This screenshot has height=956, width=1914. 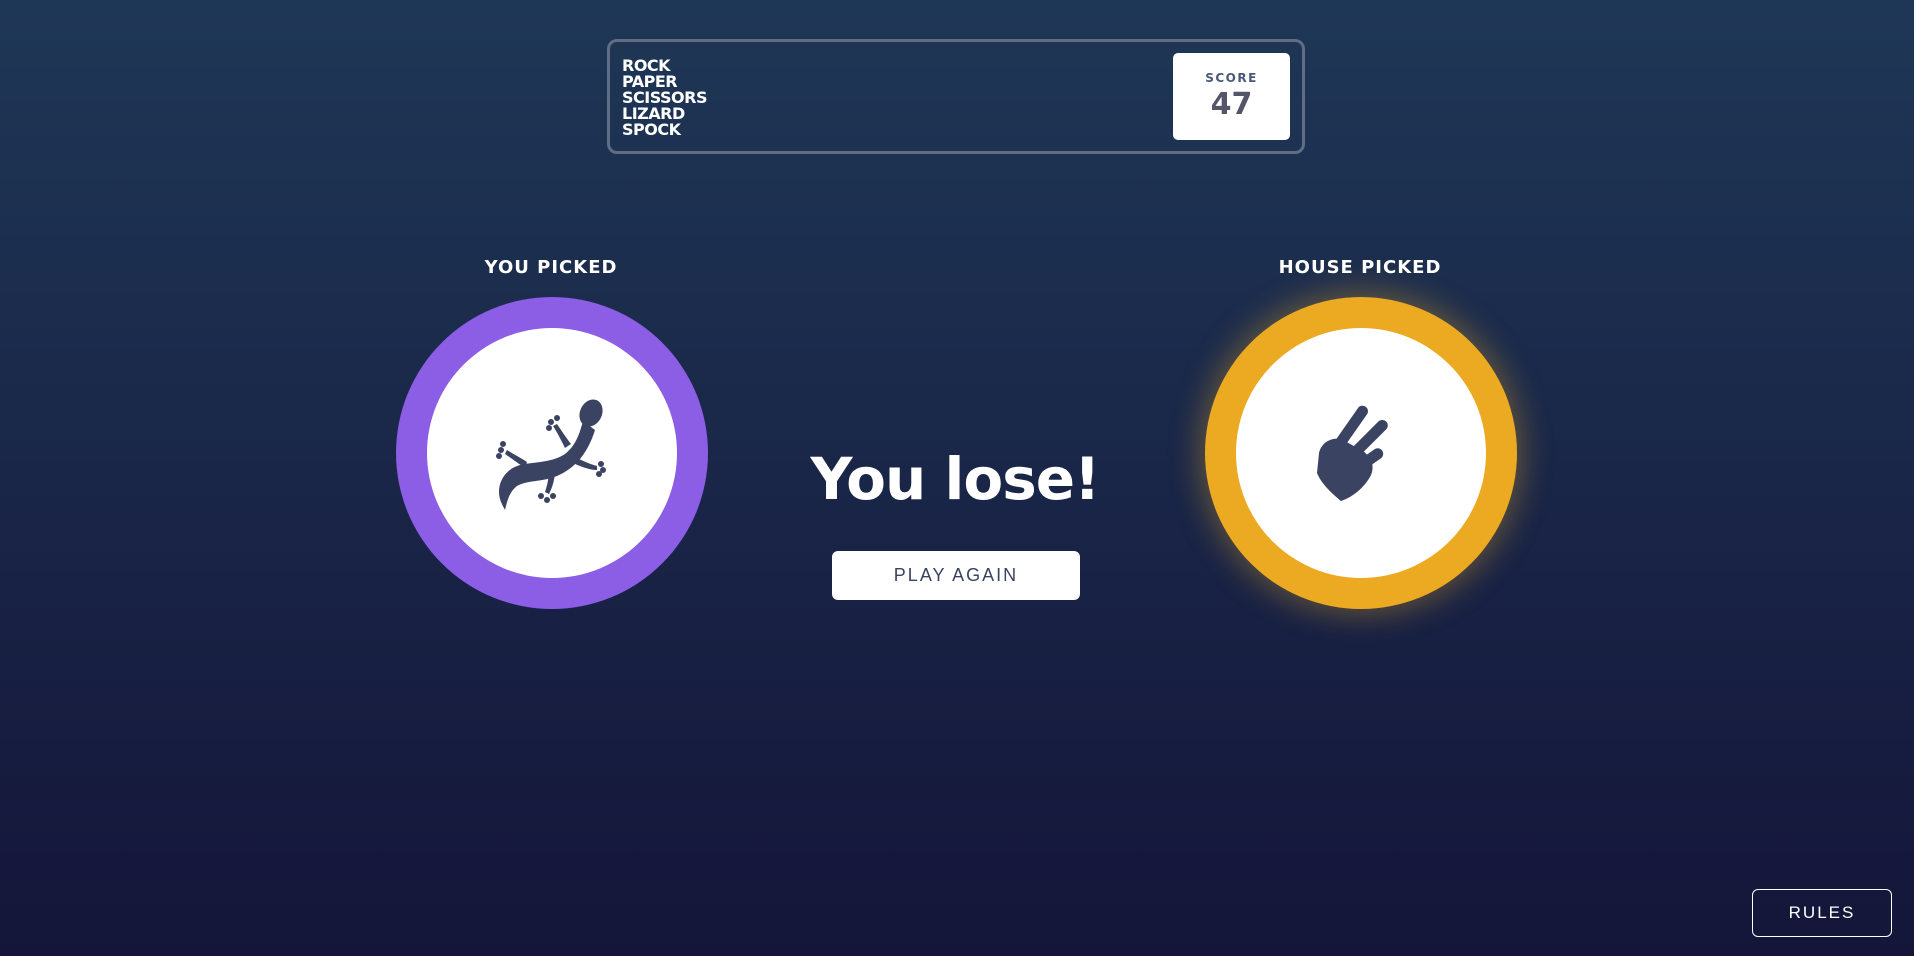 What do you see at coordinates (956, 575) in the screenshot?
I see `play-again-button: PLAY AGAIN` at bounding box center [956, 575].